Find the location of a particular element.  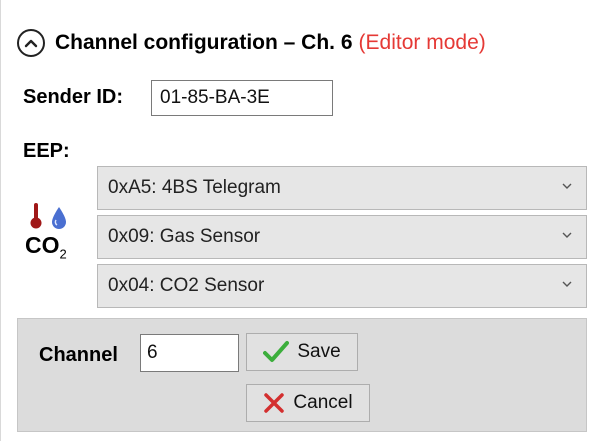

co2-subscript: 2 is located at coordinates (63, 254).